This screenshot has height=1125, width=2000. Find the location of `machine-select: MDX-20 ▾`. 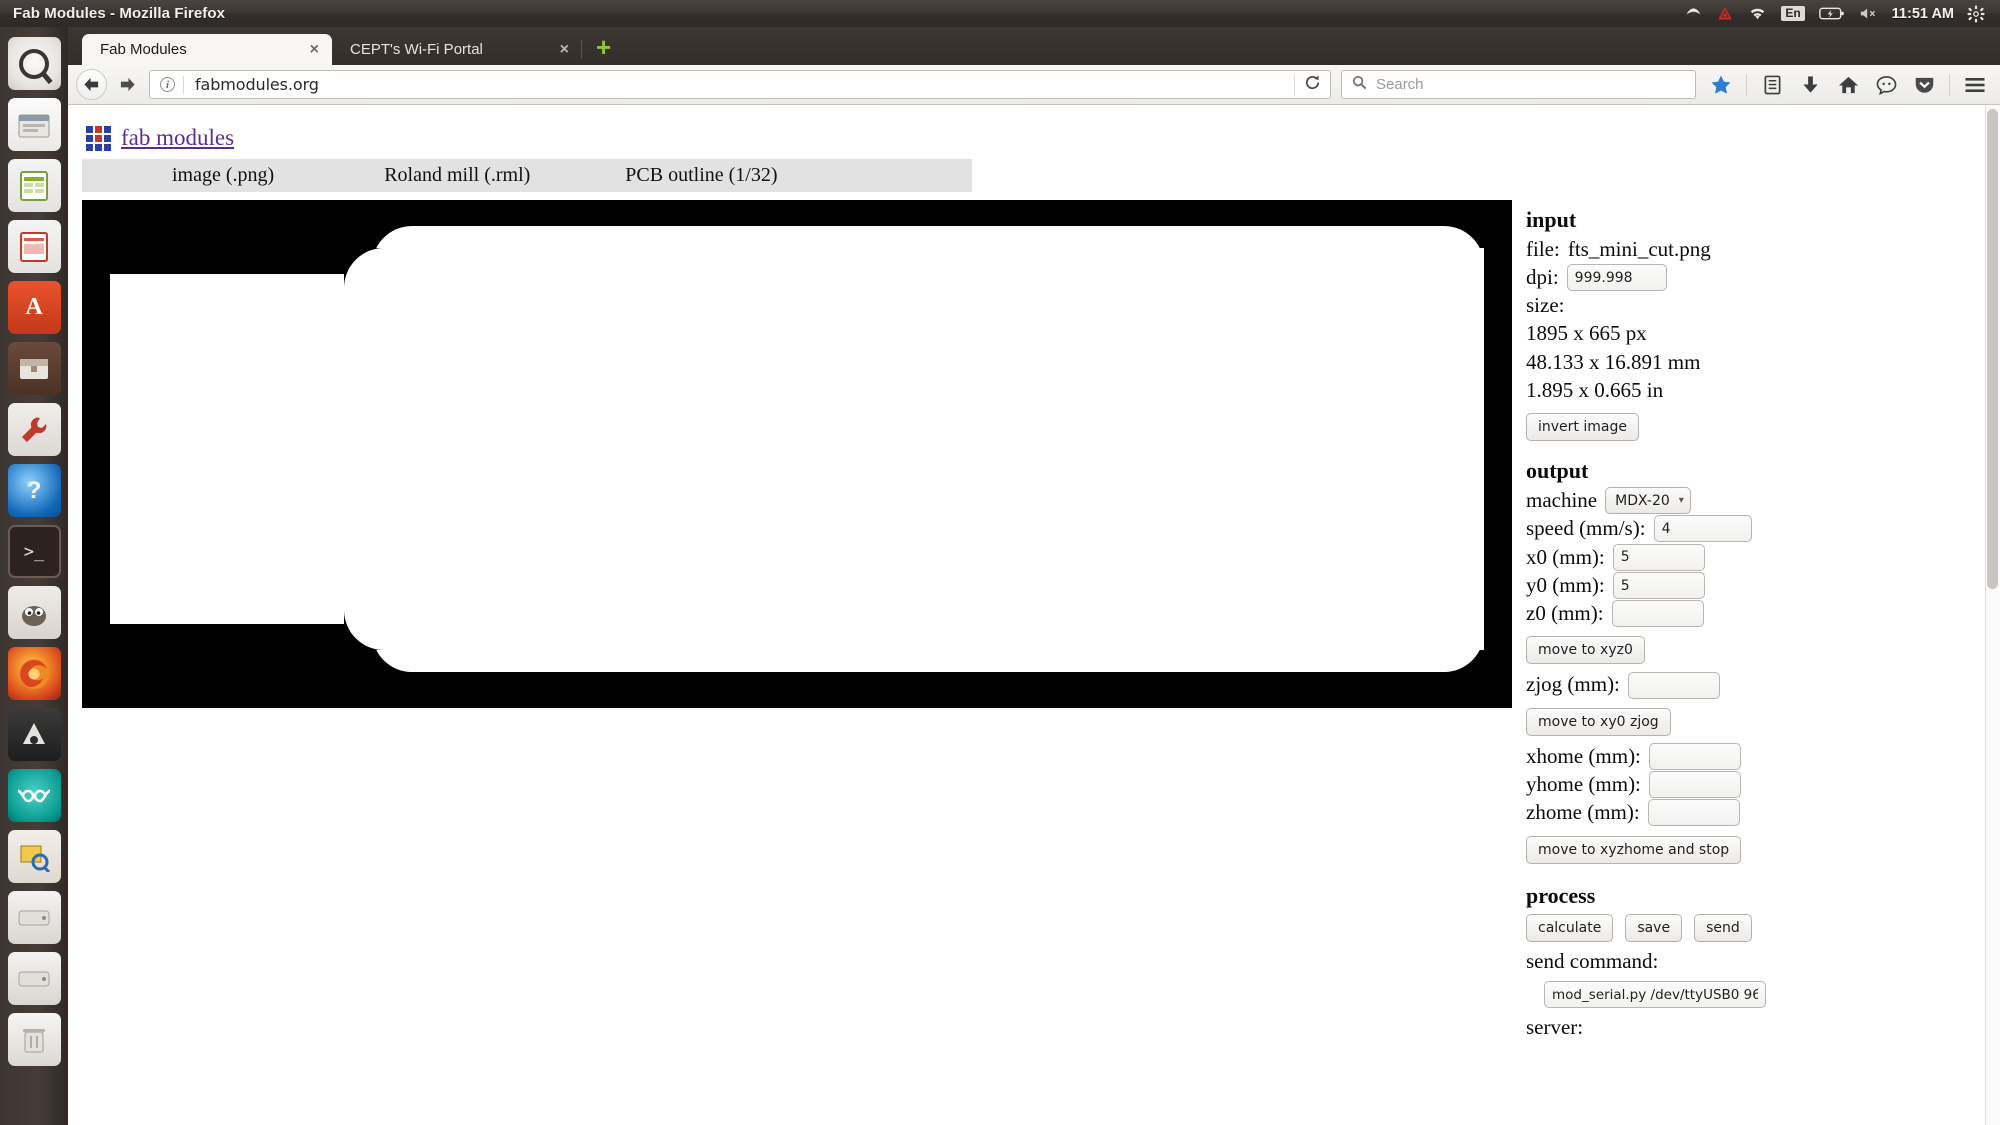

machine-select: MDX-20 ▾ is located at coordinates (1648, 501).